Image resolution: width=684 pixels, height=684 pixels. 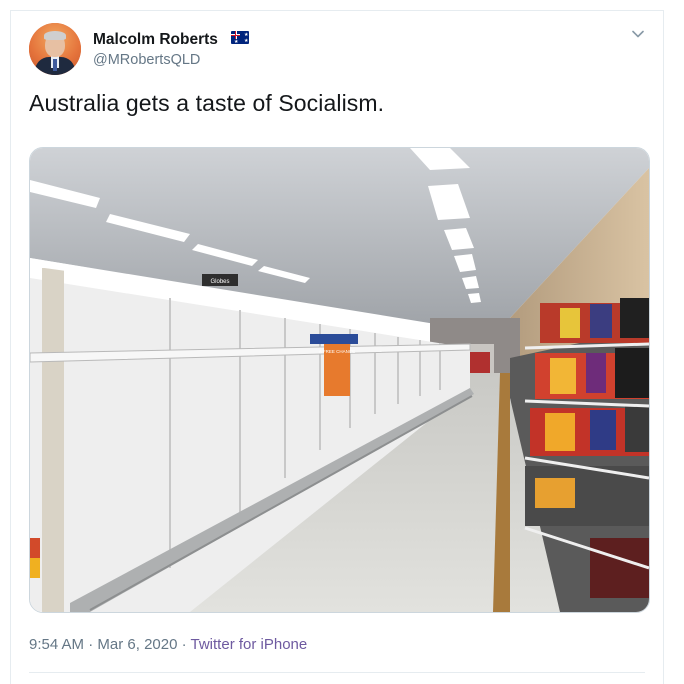 What do you see at coordinates (137, 644) in the screenshot?
I see `tweet-date: Mar 6, 2020` at bounding box center [137, 644].